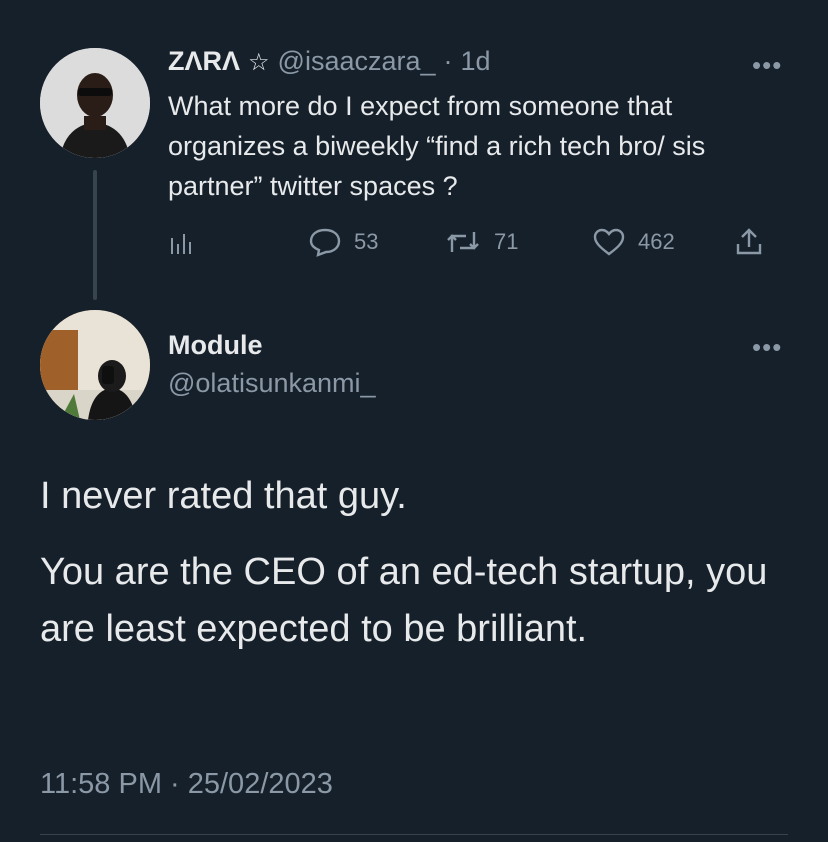  I want to click on parent-more-button: •••, so click(767, 65).